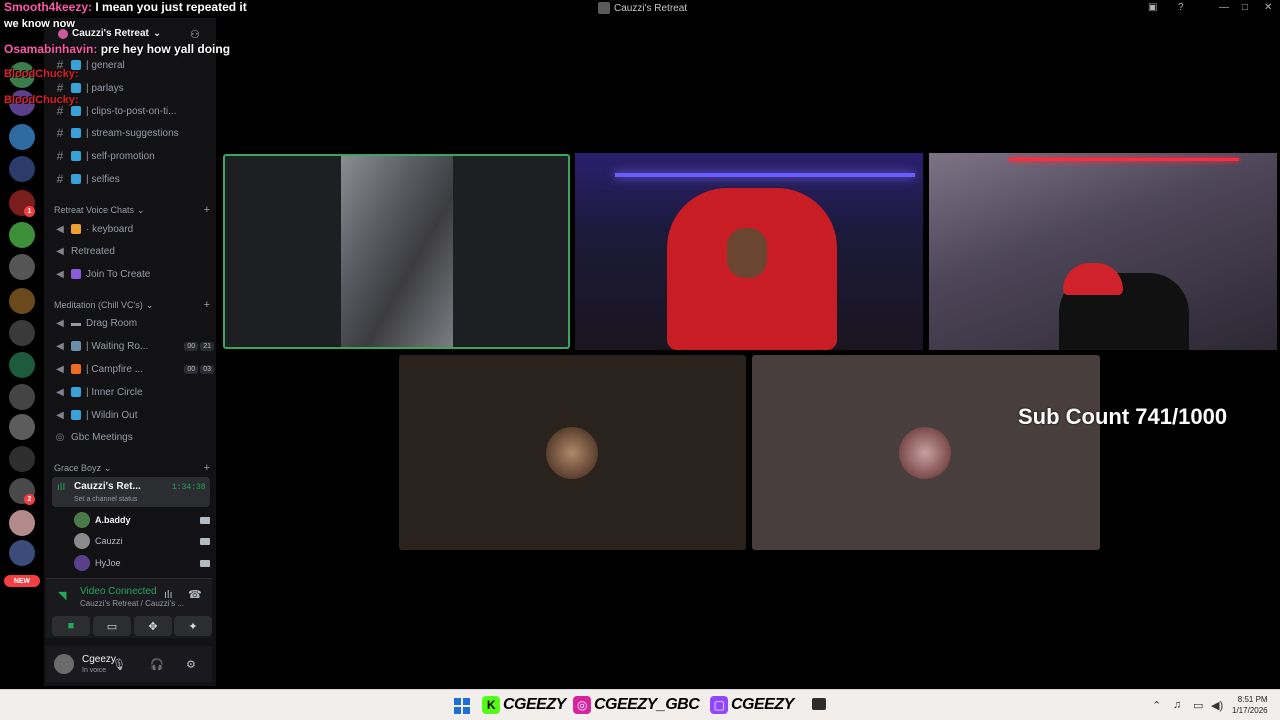  Describe the element at coordinates (1152, 7) in the screenshot. I see `inbox-icon: ▣` at that location.